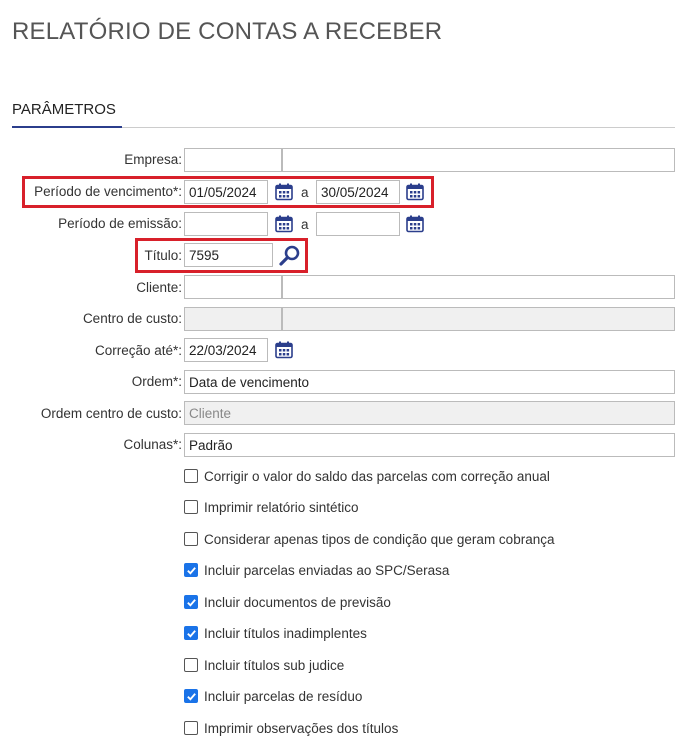 Image resolution: width=675 pixels, height=746 pixels. I want to click on checkbox-row: Incluir documentos de previsão, so click(287, 602).